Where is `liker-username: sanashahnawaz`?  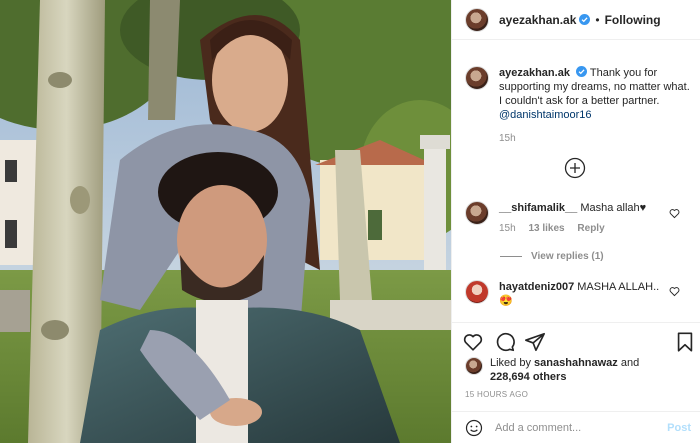
liker-username: sanashahnawaz is located at coordinates (576, 363).